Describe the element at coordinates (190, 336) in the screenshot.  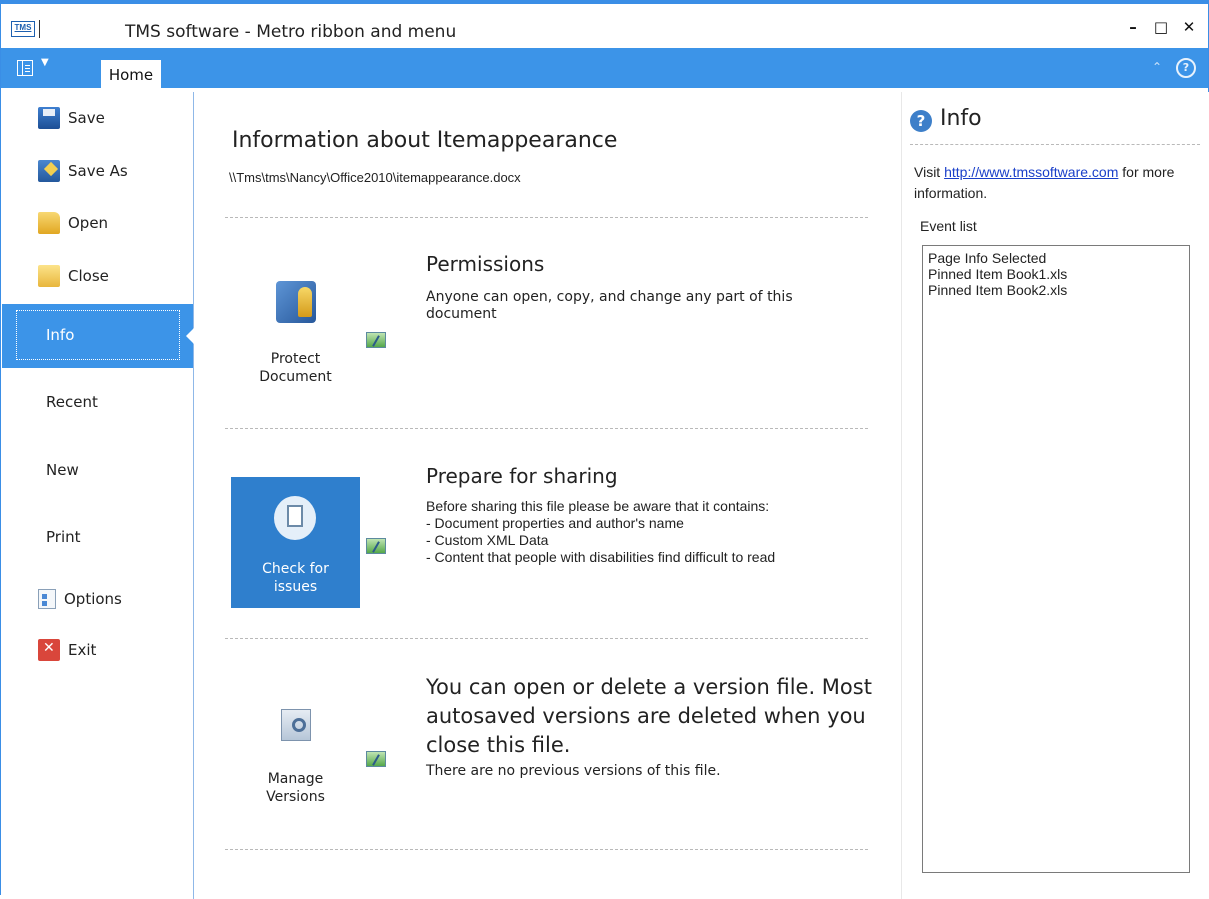
I see `active-pointer-icon` at that location.